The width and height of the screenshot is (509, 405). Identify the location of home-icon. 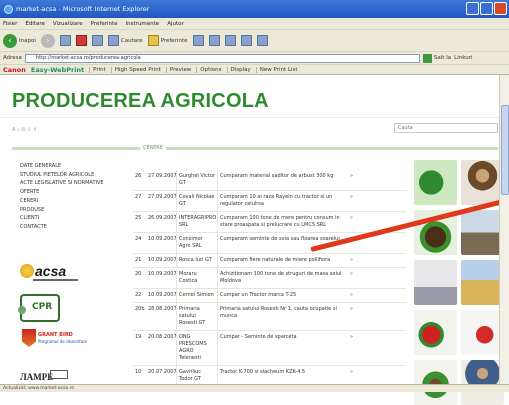
(97, 40).